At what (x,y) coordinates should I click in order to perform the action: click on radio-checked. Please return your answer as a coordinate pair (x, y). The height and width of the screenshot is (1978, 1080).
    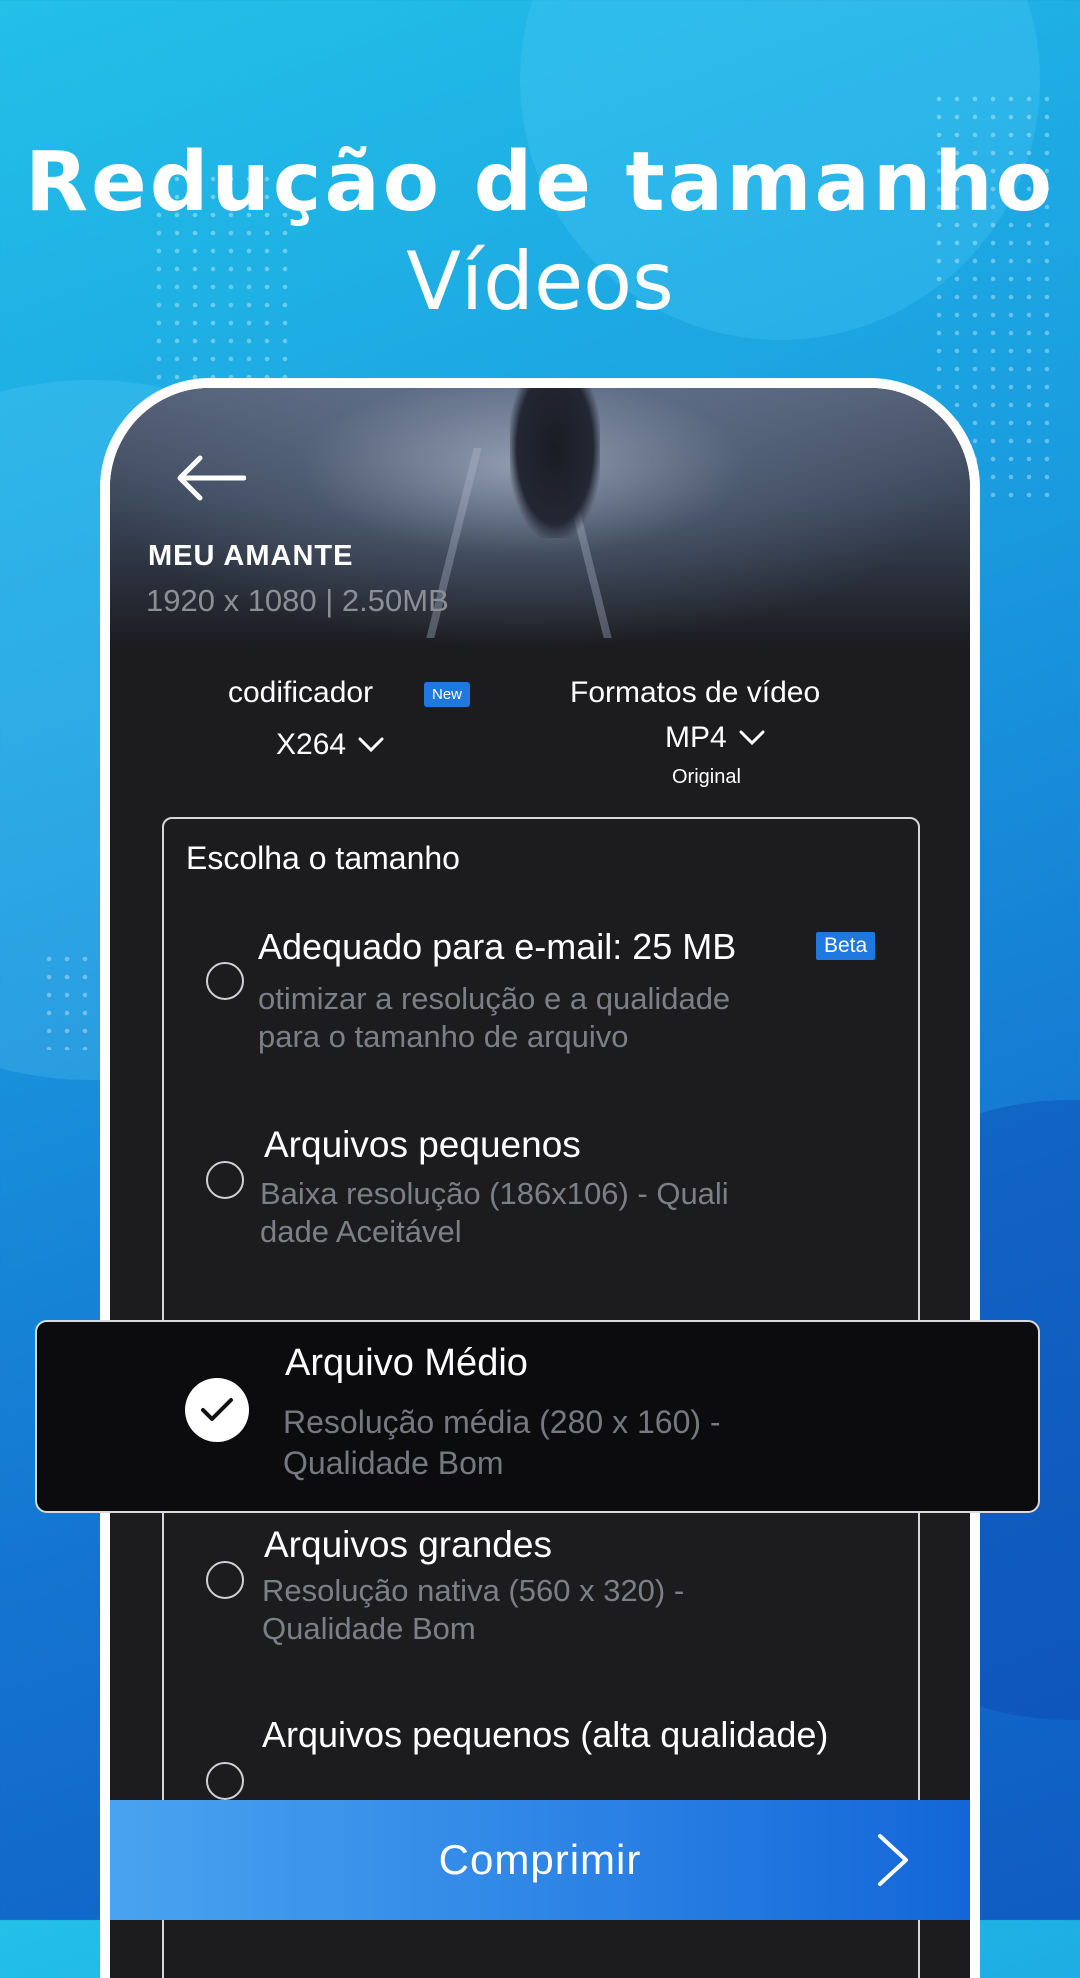
    Looking at the image, I should click on (217, 1410).